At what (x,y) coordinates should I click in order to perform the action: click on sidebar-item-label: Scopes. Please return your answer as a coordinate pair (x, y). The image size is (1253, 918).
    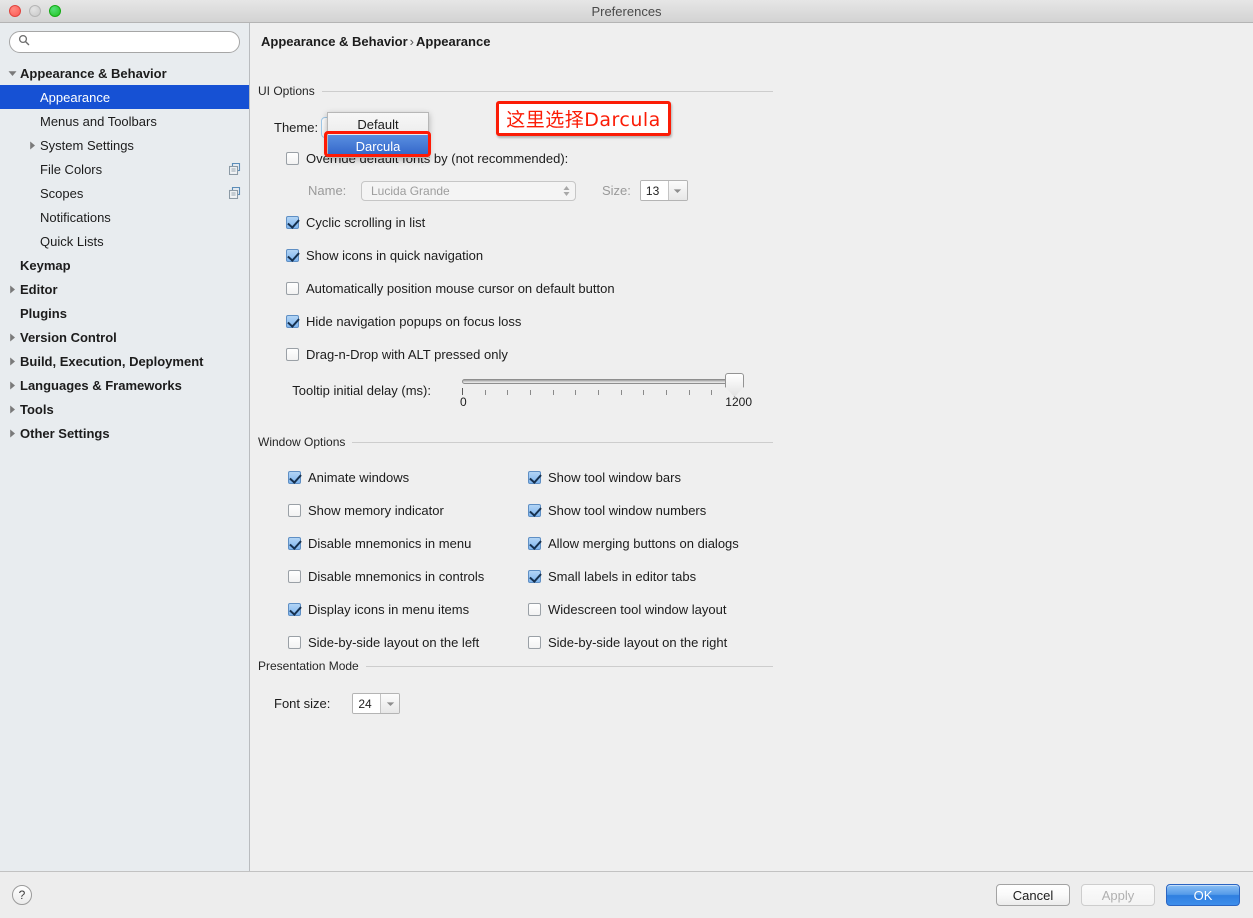
    Looking at the image, I should click on (62, 193).